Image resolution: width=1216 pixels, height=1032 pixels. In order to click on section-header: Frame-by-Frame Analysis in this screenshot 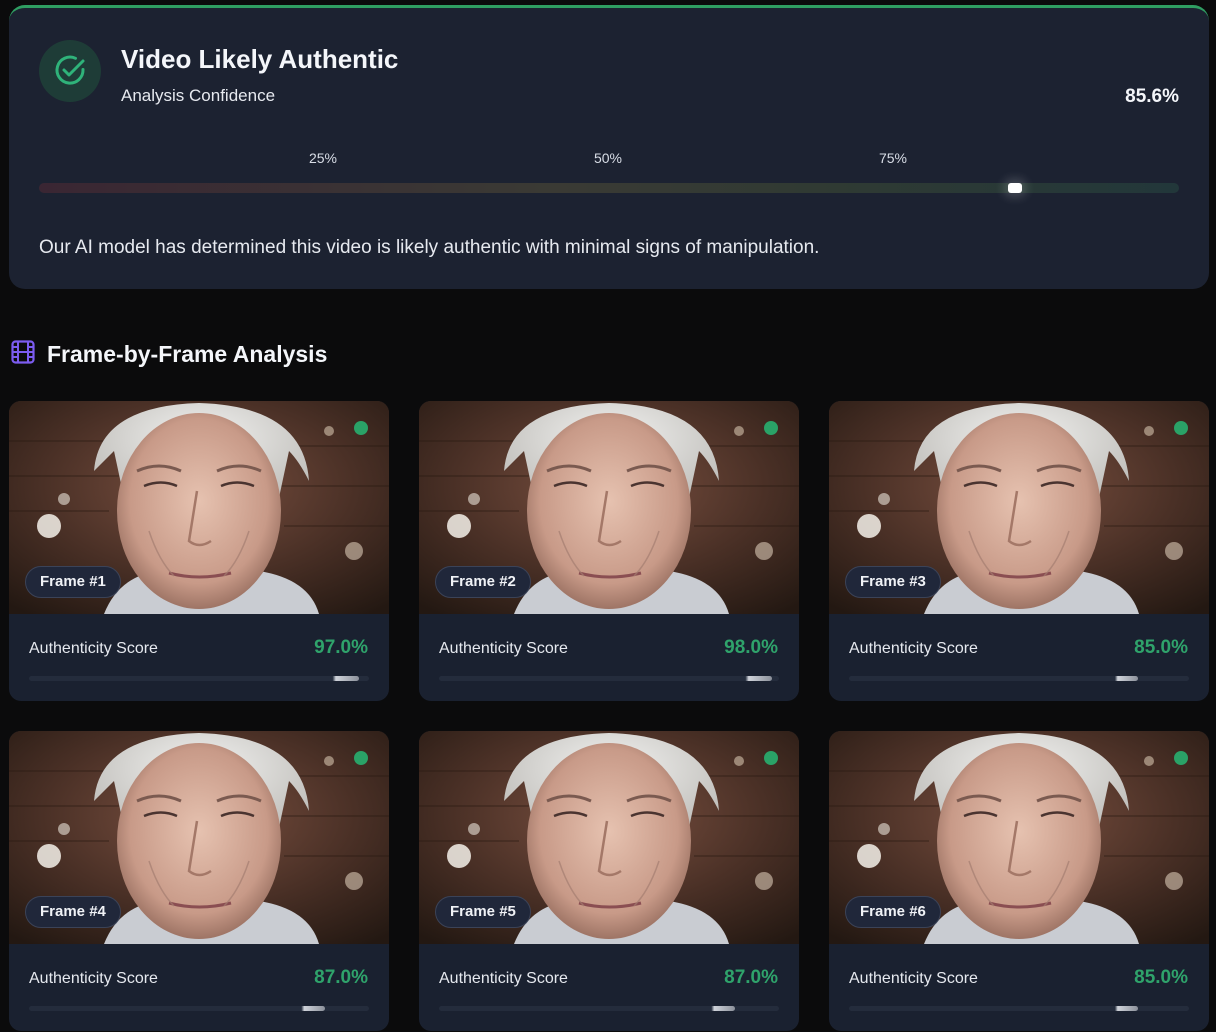, I will do `click(169, 354)`.